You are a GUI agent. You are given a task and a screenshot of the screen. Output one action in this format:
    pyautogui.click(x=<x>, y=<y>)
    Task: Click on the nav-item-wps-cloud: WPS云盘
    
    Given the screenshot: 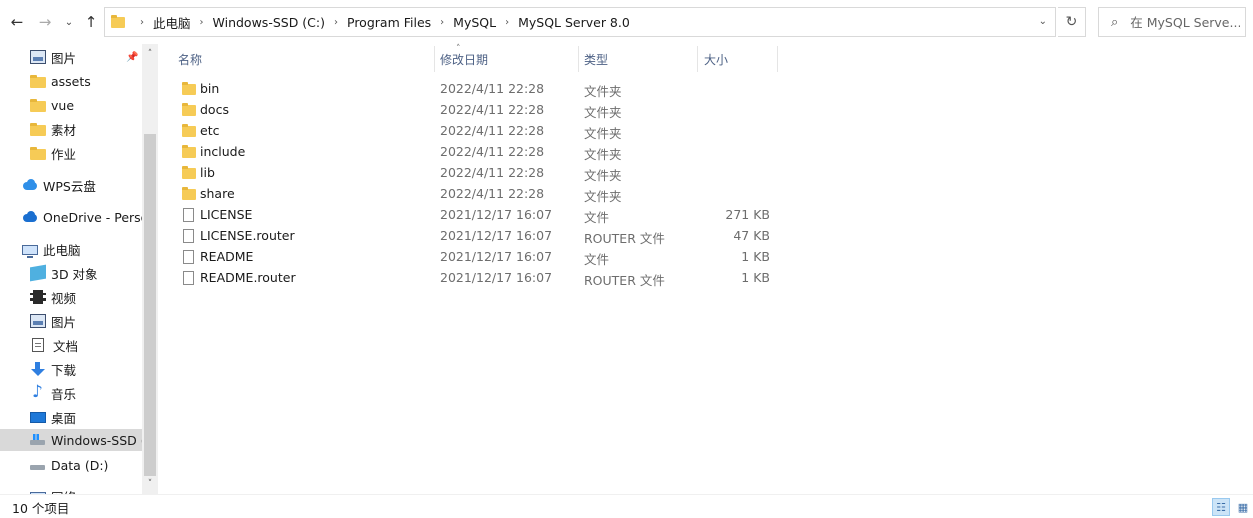 What is the action you would take?
    pyautogui.click(x=71, y=185)
    